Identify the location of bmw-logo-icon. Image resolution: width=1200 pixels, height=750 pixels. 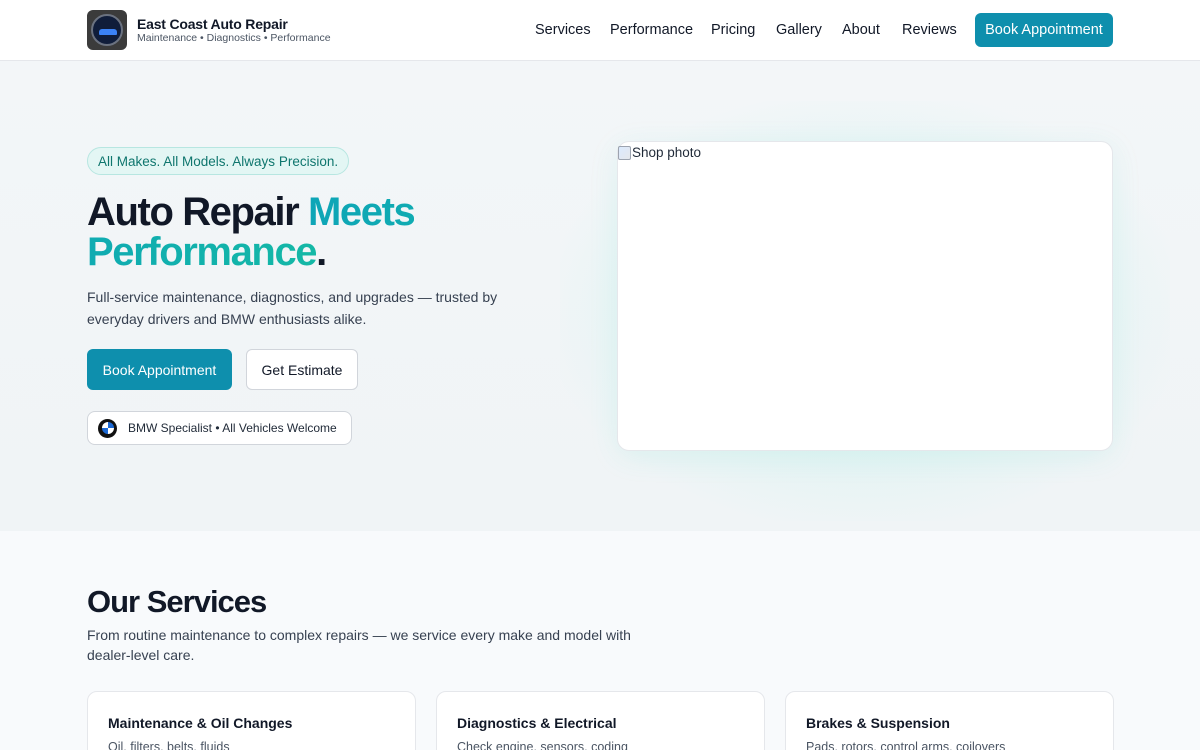
(107, 428).